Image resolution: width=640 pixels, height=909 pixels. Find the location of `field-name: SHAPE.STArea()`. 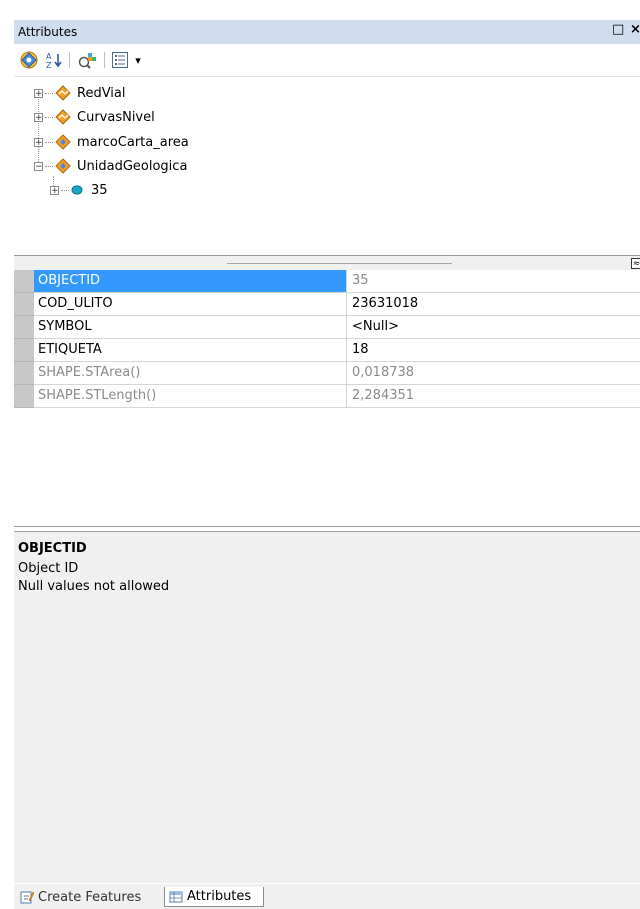

field-name: SHAPE.STArea() is located at coordinates (190, 373).